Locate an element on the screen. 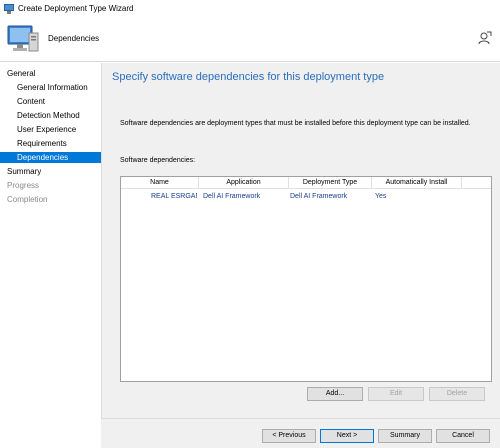 The width and height of the screenshot is (500, 448). cell-application: Dell AI Framework is located at coordinates (232, 196).